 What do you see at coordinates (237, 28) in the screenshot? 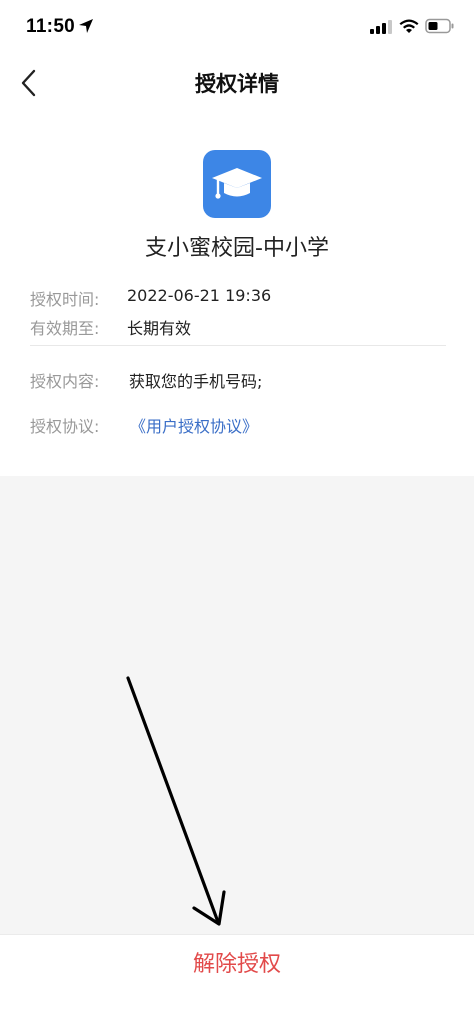
I see `status-bar: 11:50` at bounding box center [237, 28].